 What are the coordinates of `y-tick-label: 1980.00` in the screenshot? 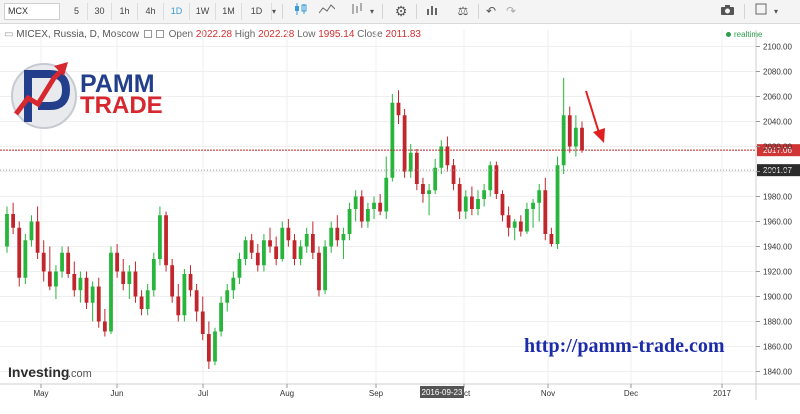 It's located at (777, 197).